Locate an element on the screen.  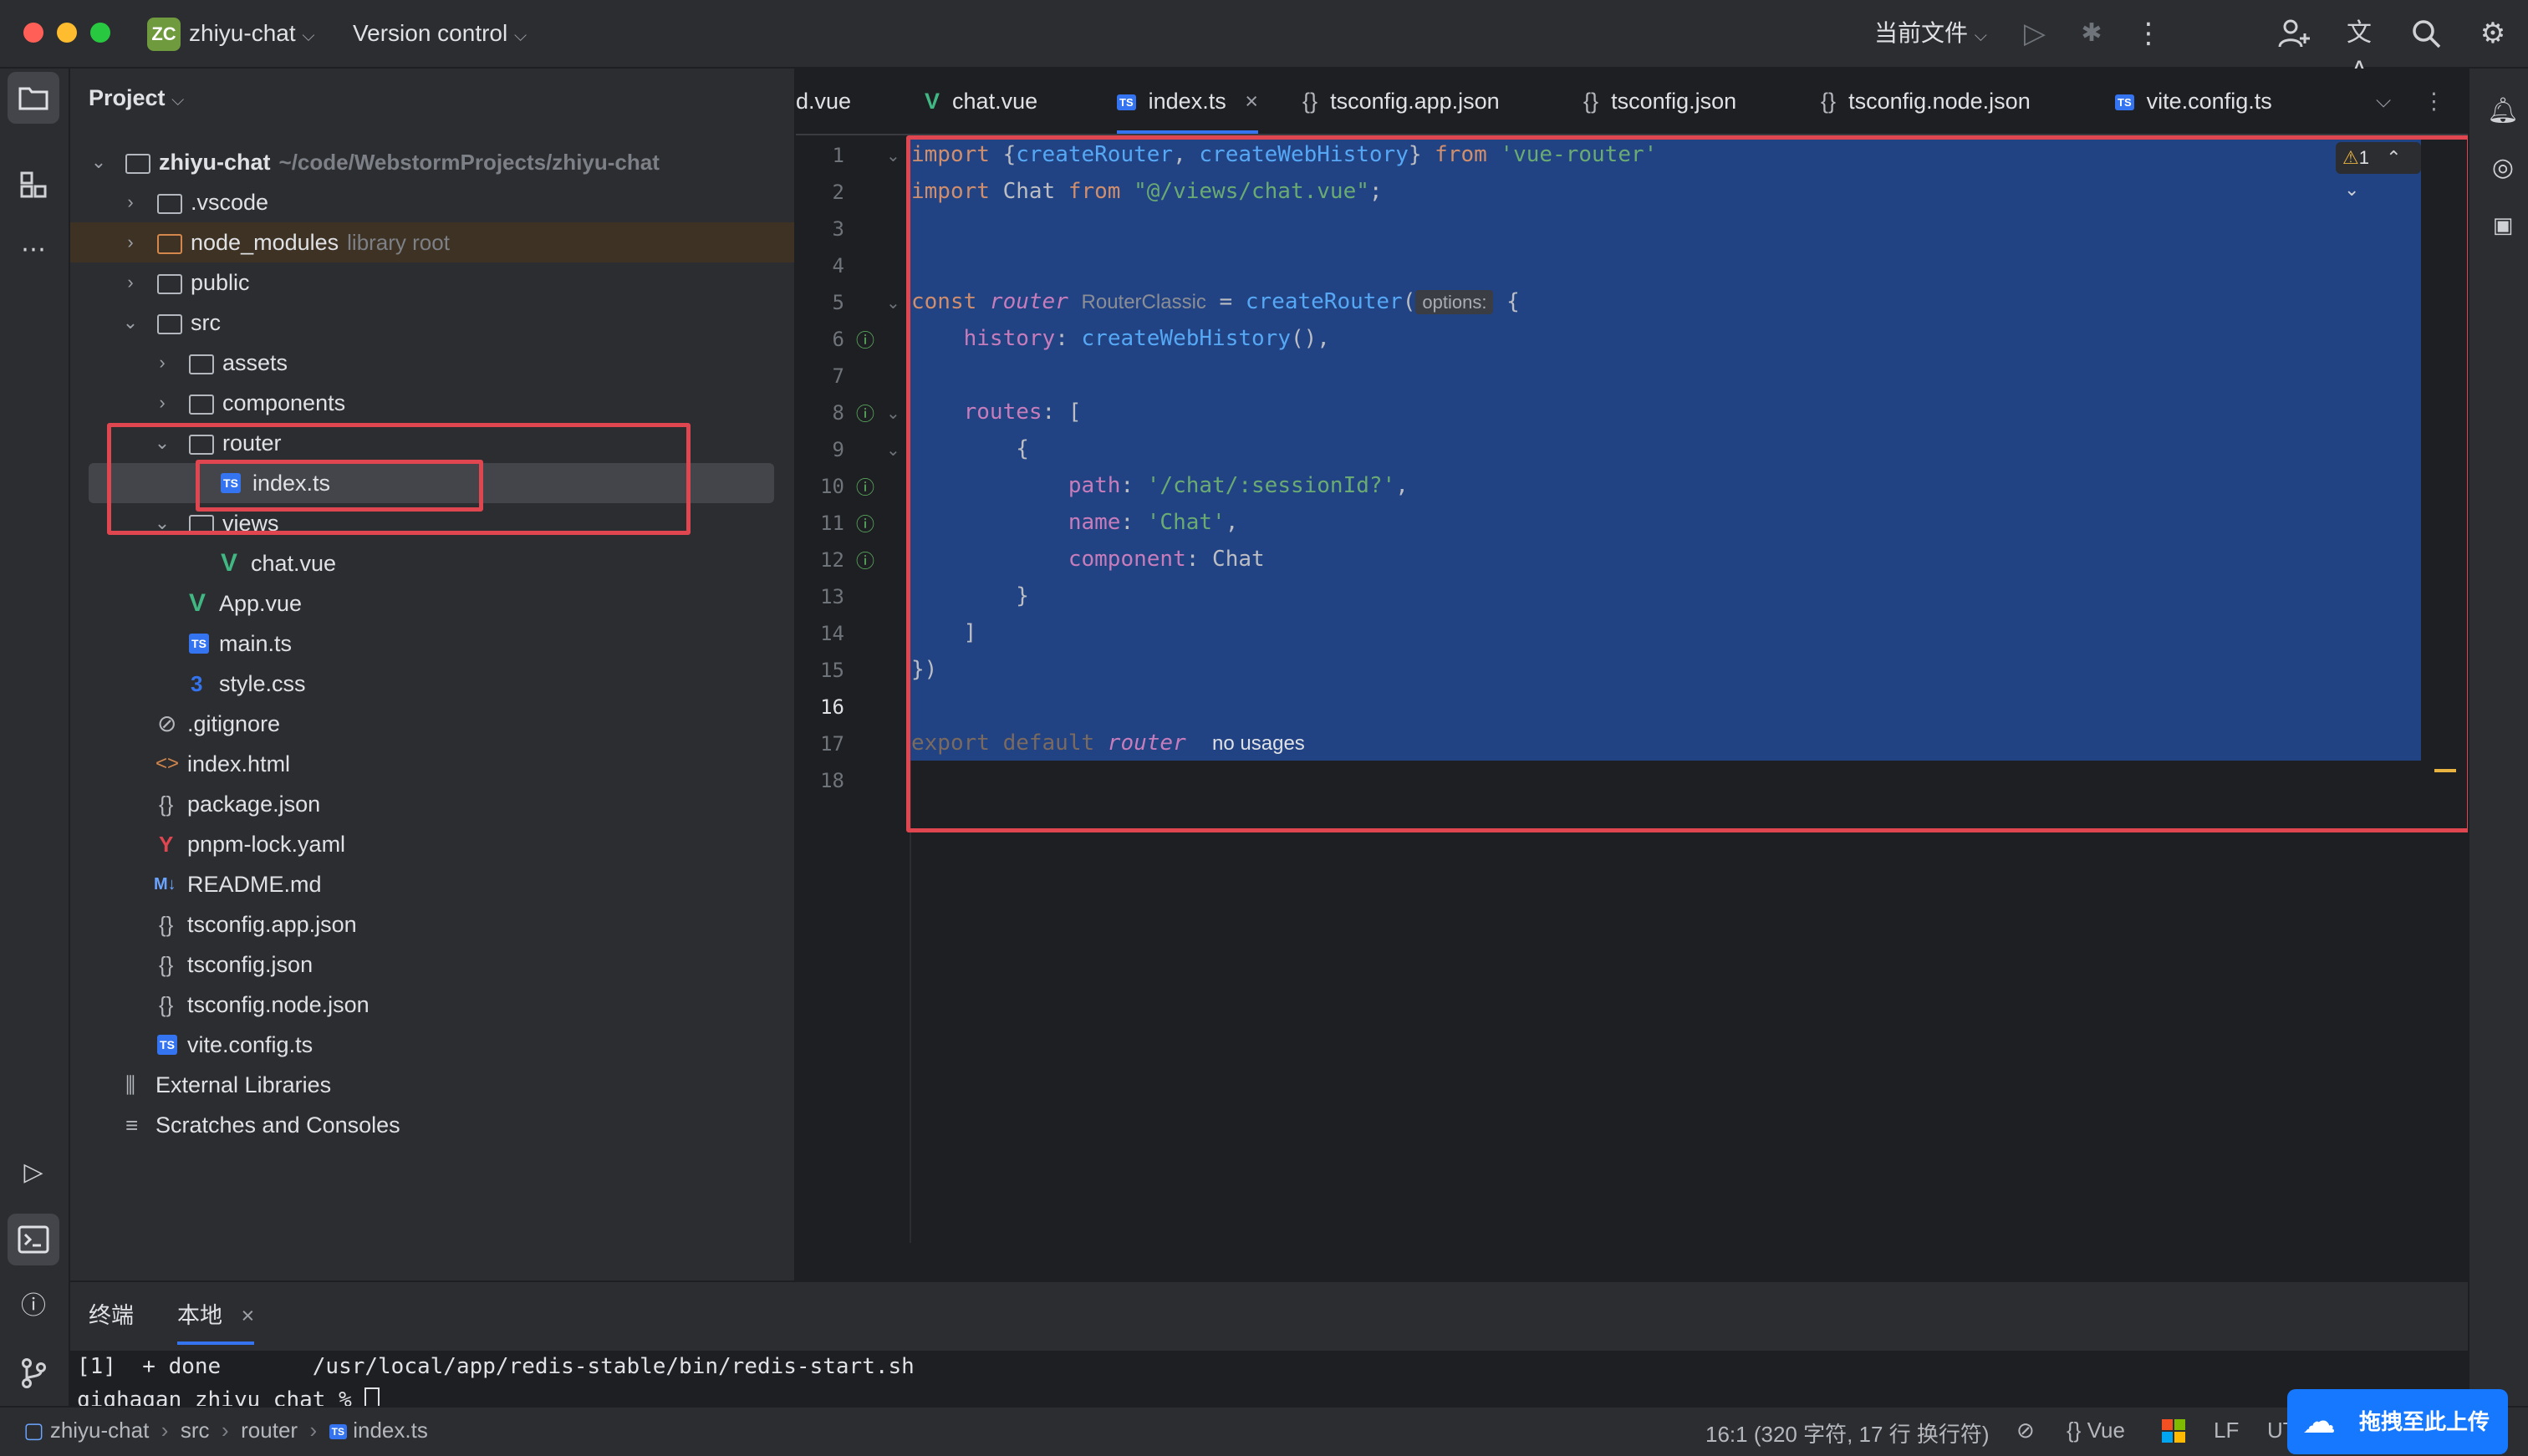
tree-label: README.md is located at coordinates (254, 884).